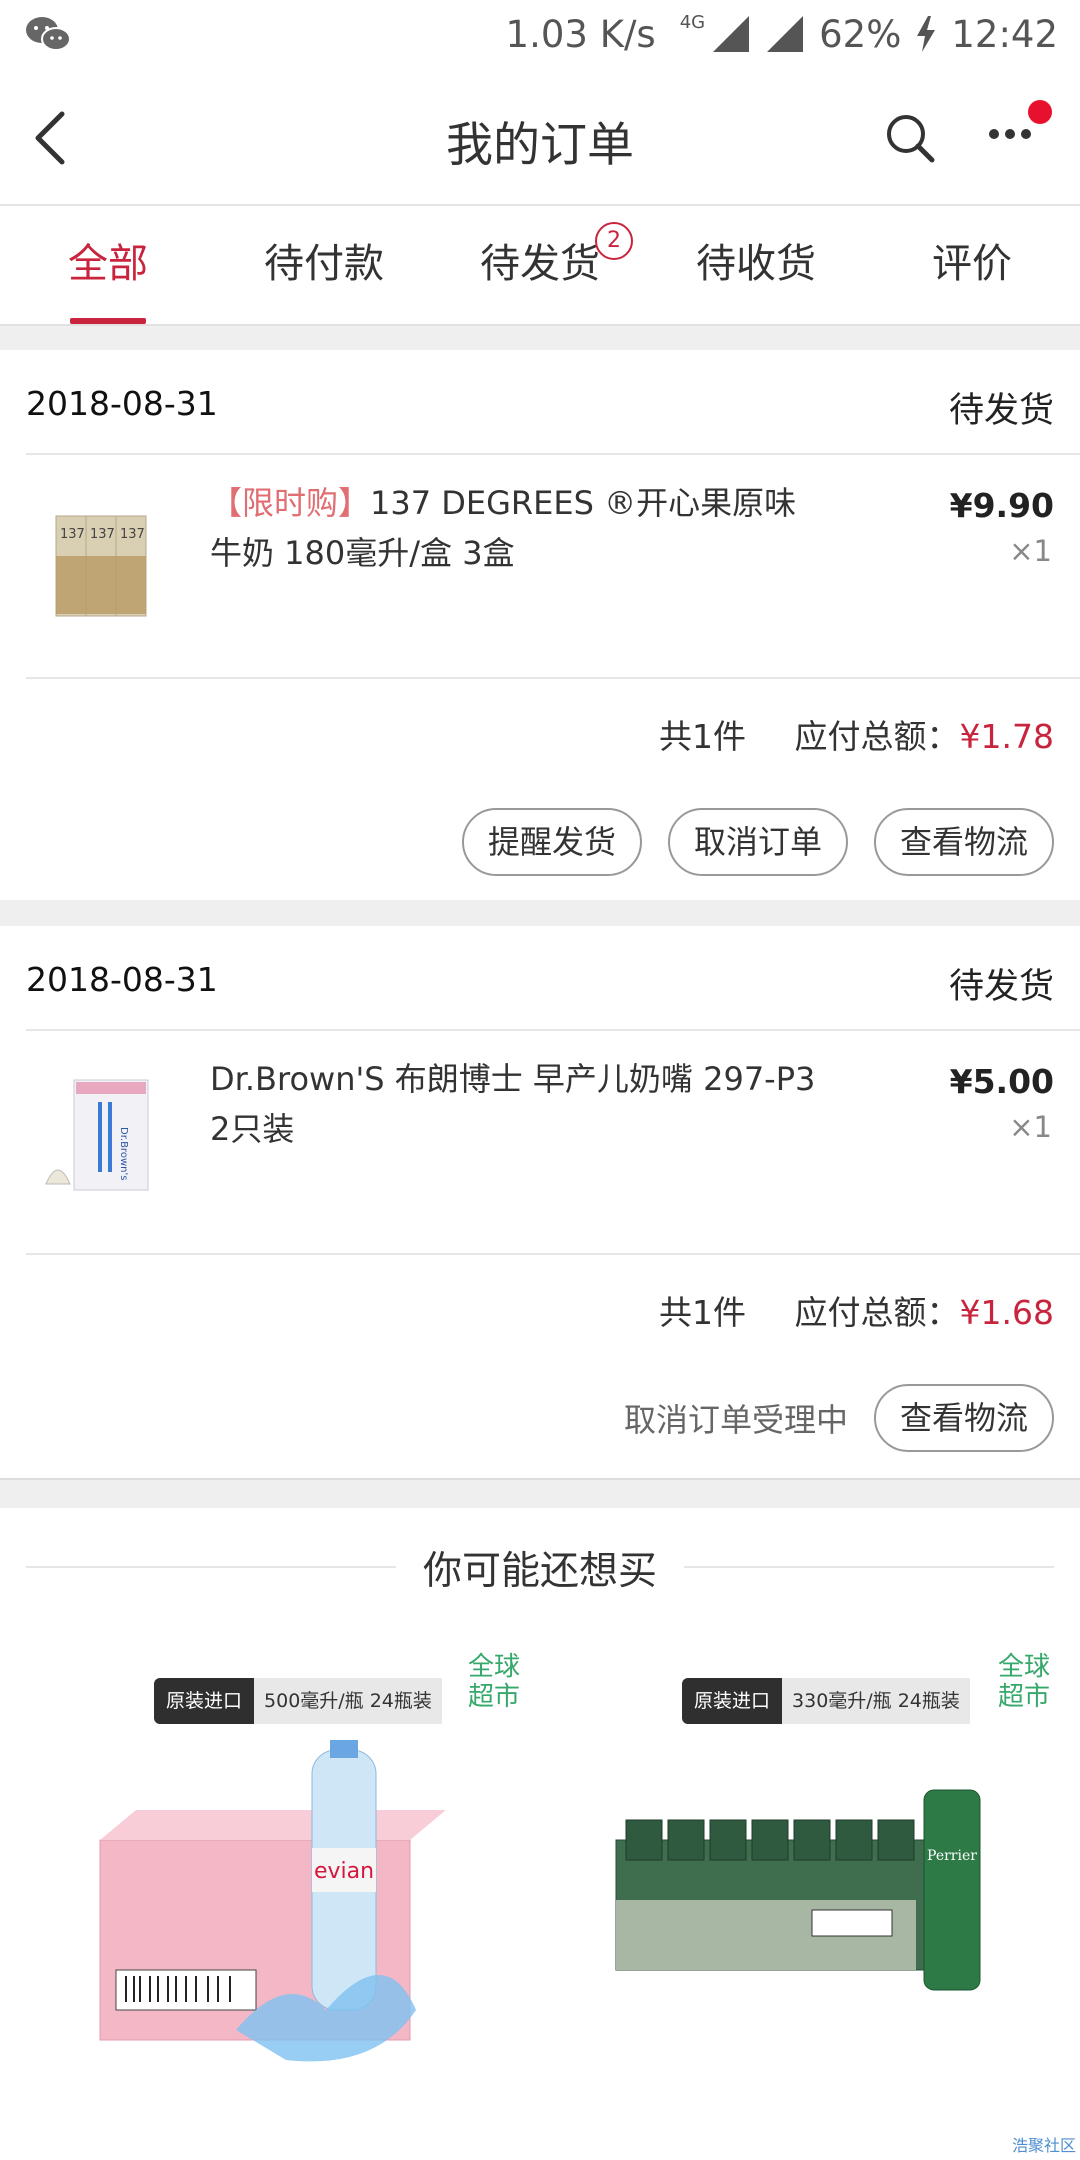  I want to click on total-amount: ¥1.78, so click(1006, 736).